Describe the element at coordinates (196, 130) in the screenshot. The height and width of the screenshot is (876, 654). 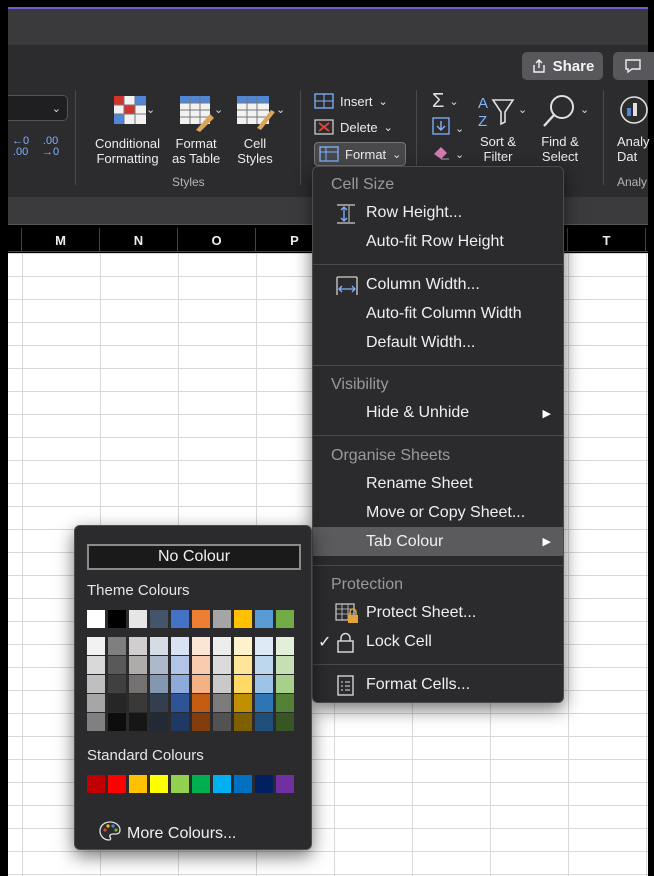
I see `format-as-table-button: Format as Table` at that location.